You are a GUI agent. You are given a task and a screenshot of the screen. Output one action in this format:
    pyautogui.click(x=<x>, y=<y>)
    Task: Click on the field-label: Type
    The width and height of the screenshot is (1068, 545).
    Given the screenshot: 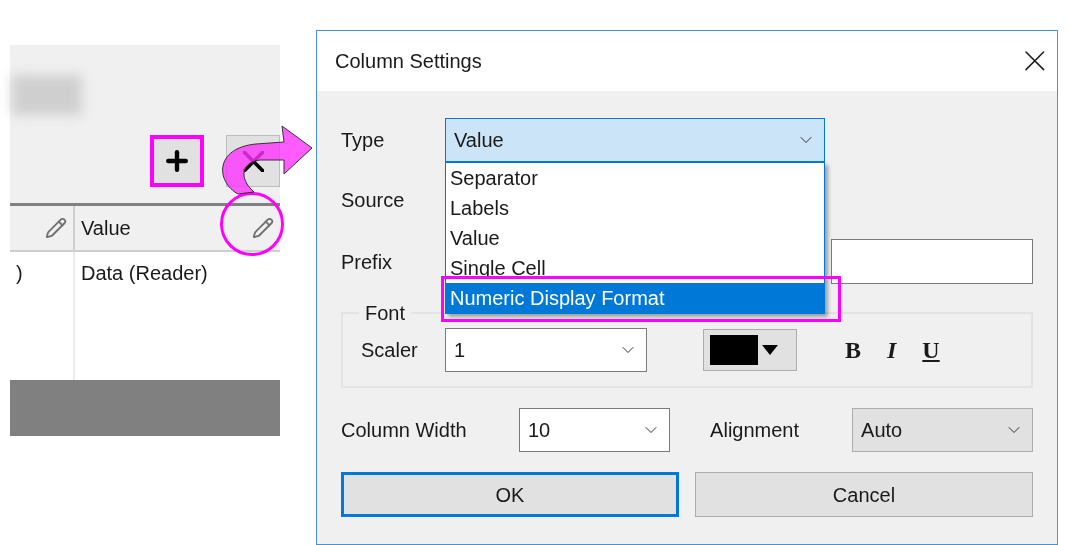 What is the action you would take?
    pyautogui.click(x=363, y=140)
    